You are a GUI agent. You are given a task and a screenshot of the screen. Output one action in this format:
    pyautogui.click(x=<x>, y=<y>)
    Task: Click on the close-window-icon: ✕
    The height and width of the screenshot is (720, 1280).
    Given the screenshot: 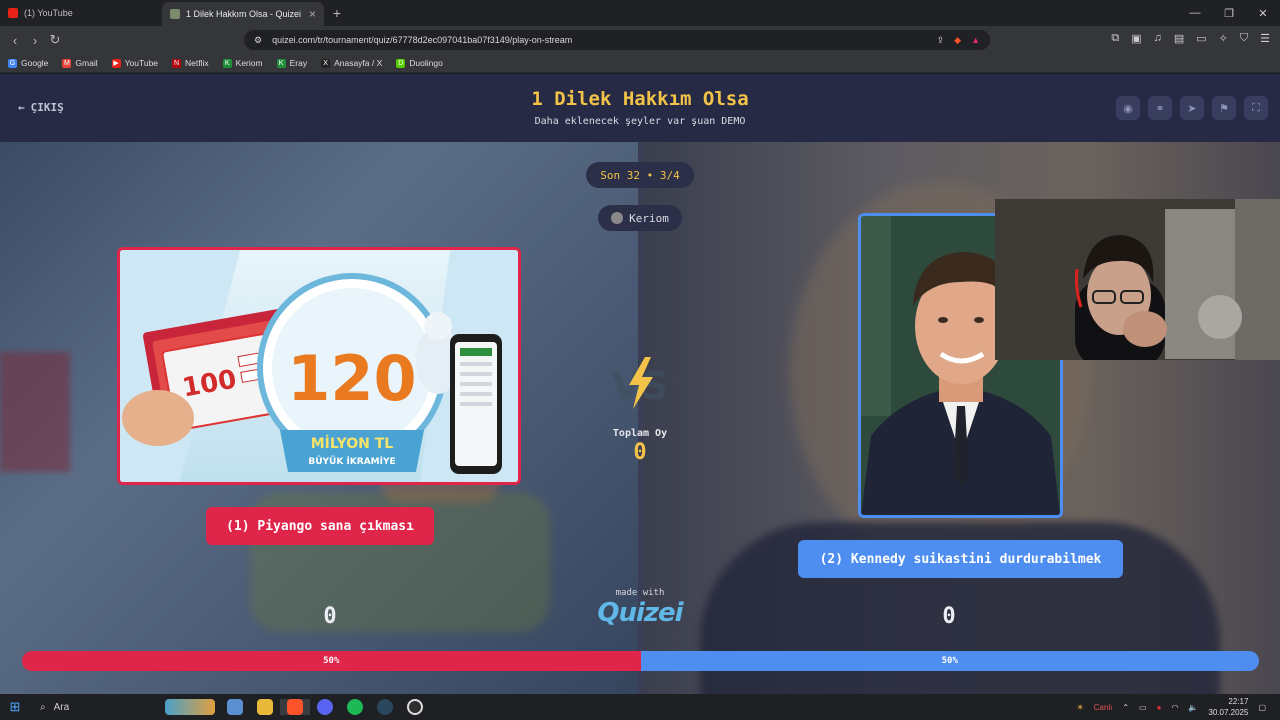 What is the action you would take?
    pyautogui.click(x=1263, y=13)
    